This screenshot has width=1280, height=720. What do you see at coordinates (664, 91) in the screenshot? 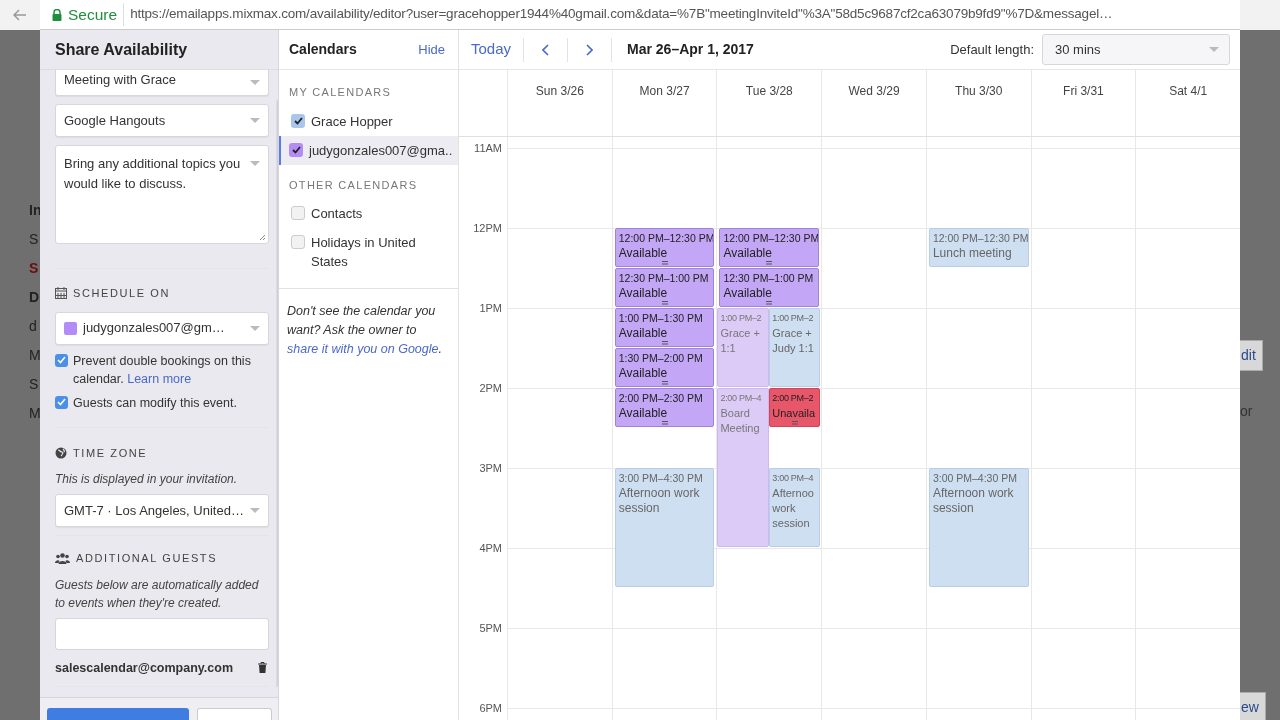
I see `day-header: Mon 3/27` at bounding box center [664, 91].